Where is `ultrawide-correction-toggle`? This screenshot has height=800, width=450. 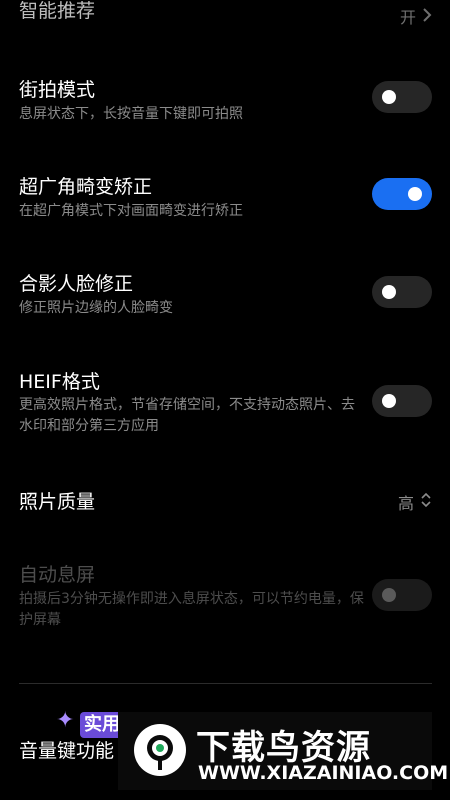 ultrawide-correction-toggle is located at coordinates (402, 194).